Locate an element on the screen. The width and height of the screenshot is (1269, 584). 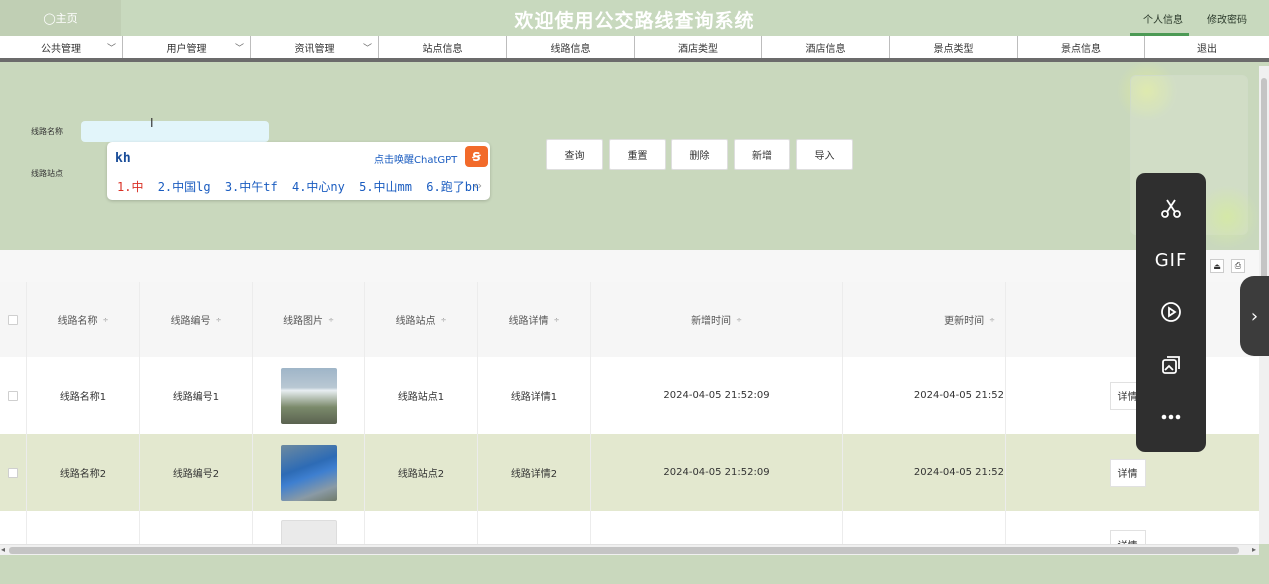
header-actions: 操作 is located at coordinates (1132, 319).